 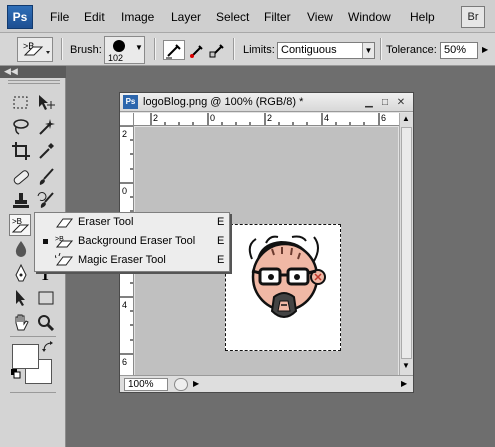 I want to click on zoom-field: 100%, so click(x=146, y=384).